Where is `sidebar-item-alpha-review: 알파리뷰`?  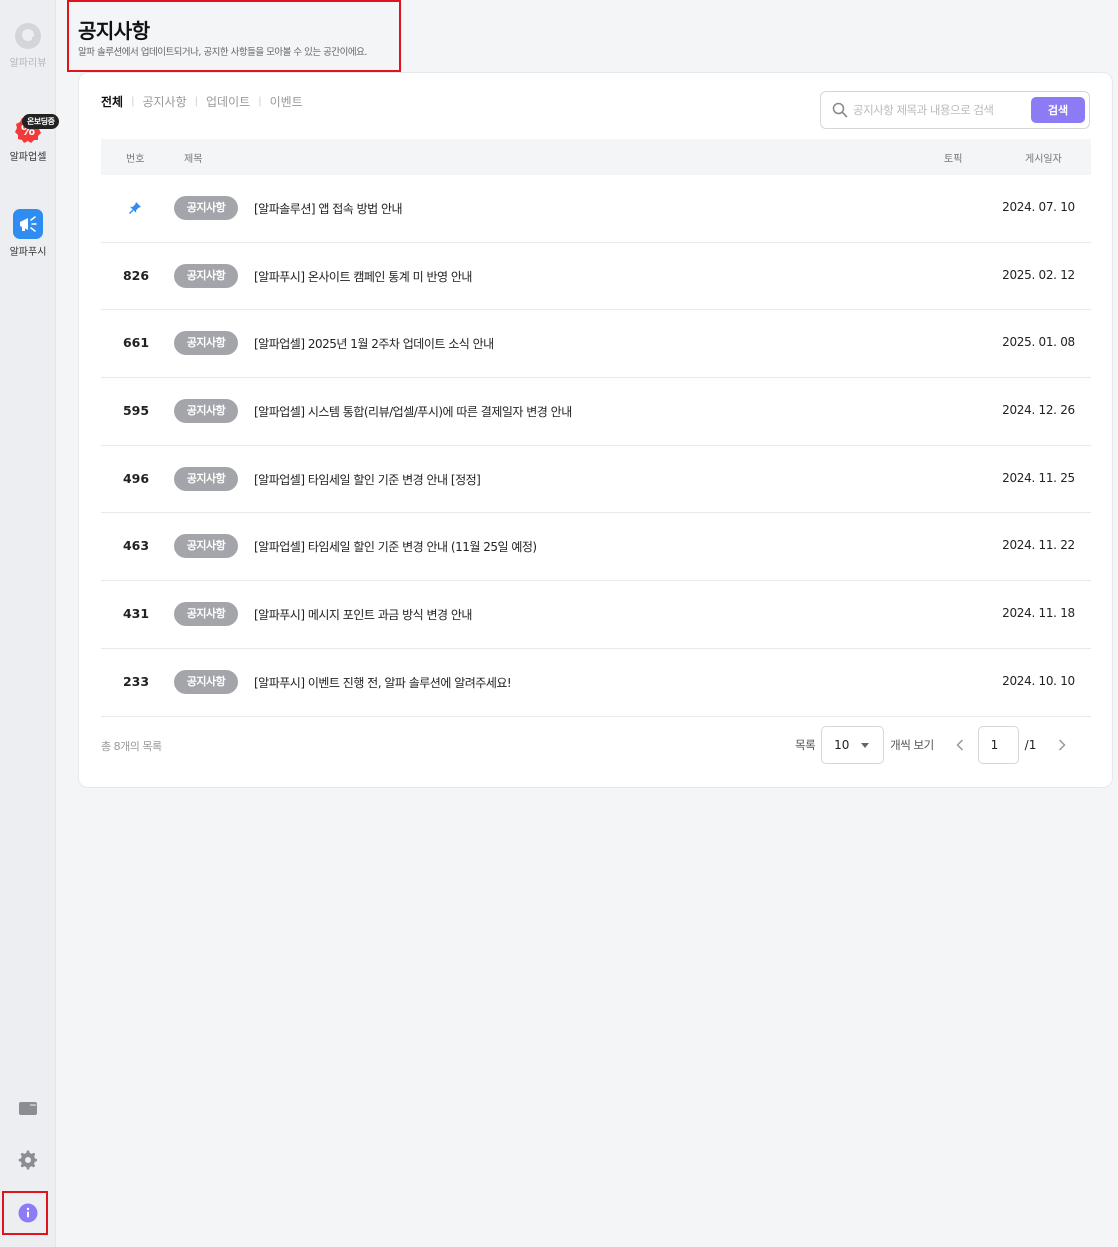
sidebar-item-alpha-review: 알파리뷰 is located at coordinates (28, 45).